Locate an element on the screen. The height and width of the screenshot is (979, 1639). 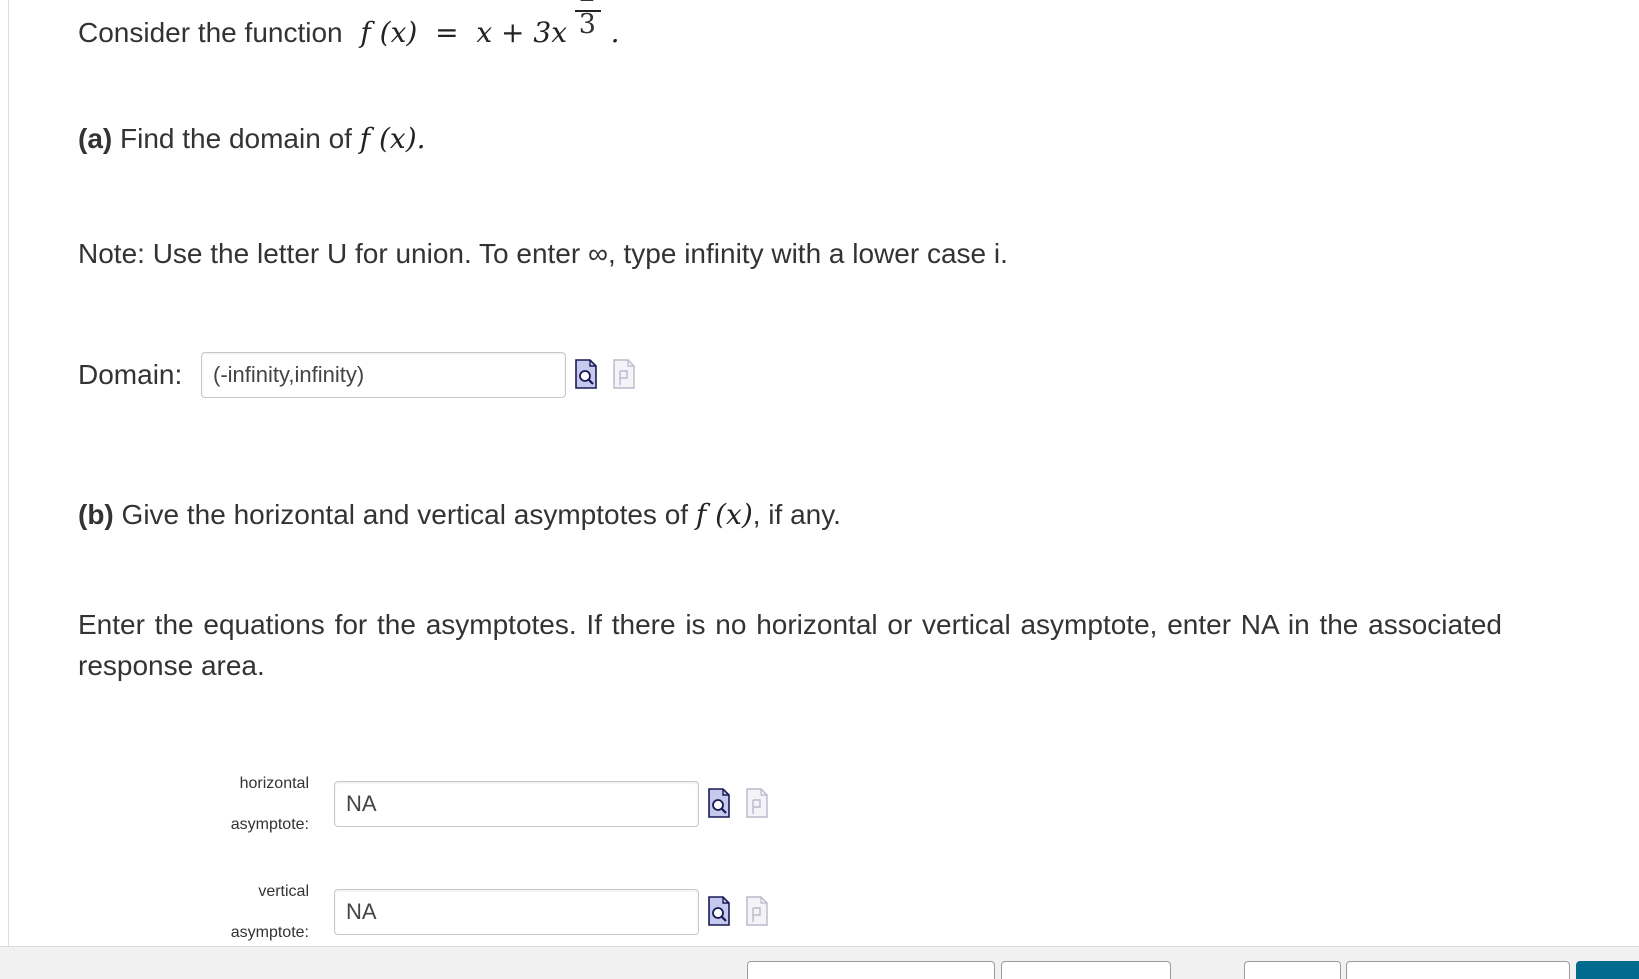
domain-label: Domain: is located at coordinates (130, 374).